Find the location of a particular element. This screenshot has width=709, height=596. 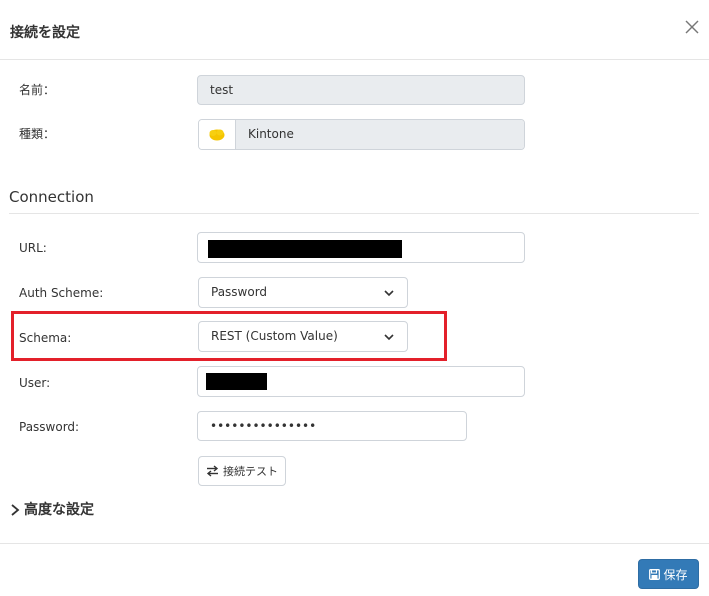

save-icon is located at coordinates (655, 574).